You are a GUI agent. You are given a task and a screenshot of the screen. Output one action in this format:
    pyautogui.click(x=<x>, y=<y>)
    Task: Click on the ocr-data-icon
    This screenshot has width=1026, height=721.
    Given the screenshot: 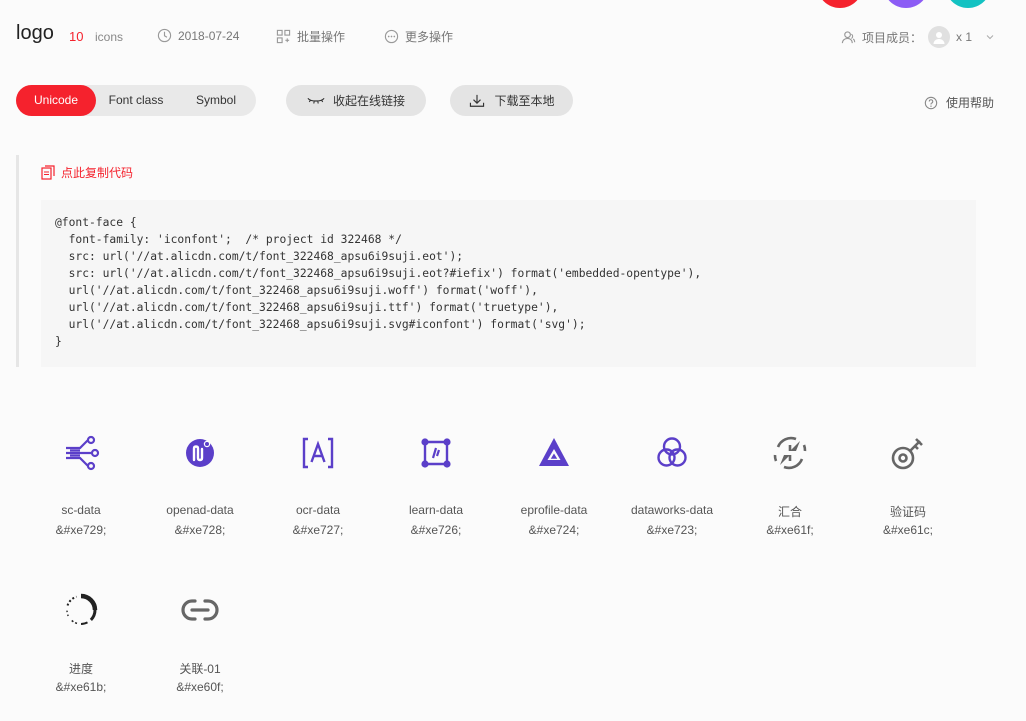 What is the action you would take?
    pyautogui.click(x=318, y=453)
    